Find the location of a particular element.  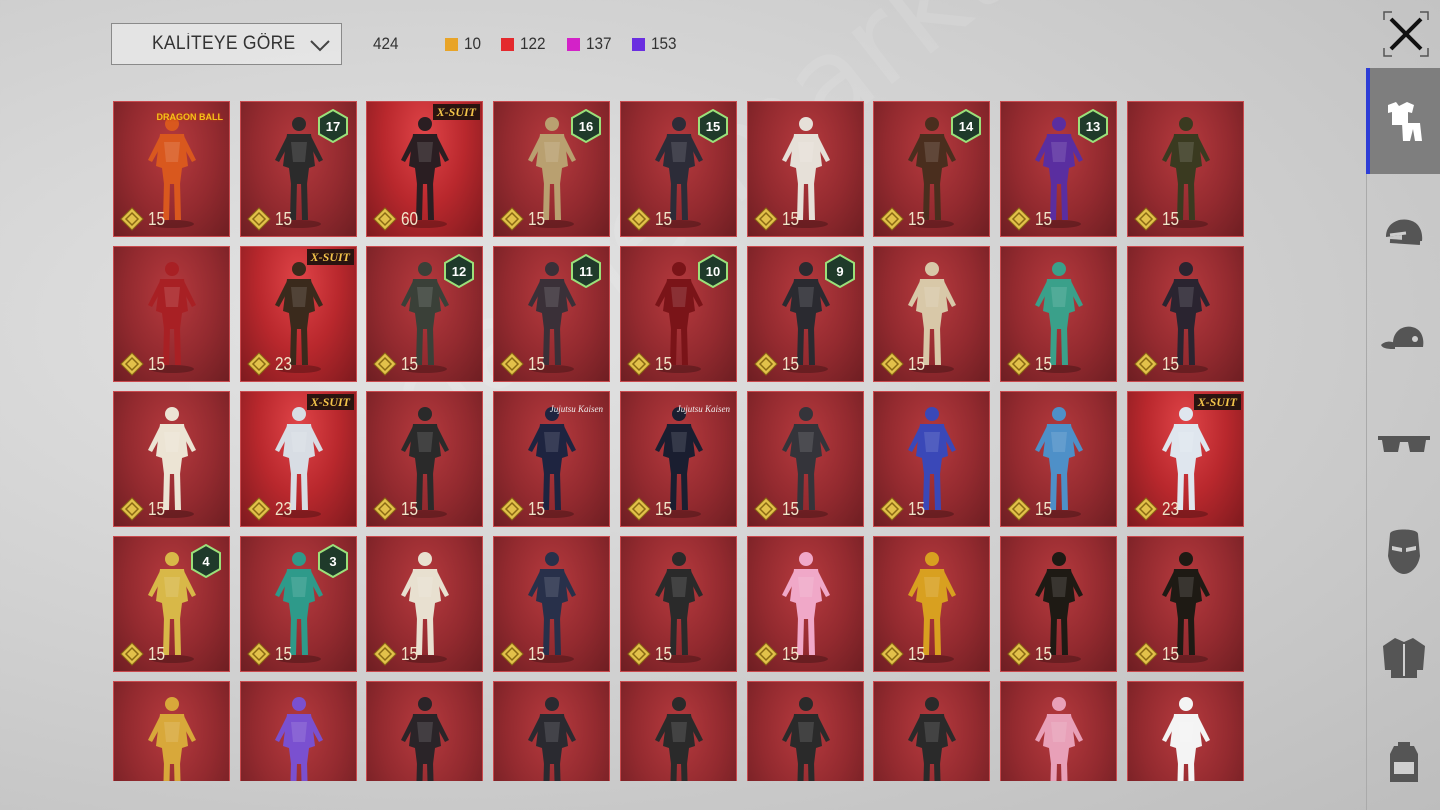

tab-eyewear is located at coordinates (1403, 445).